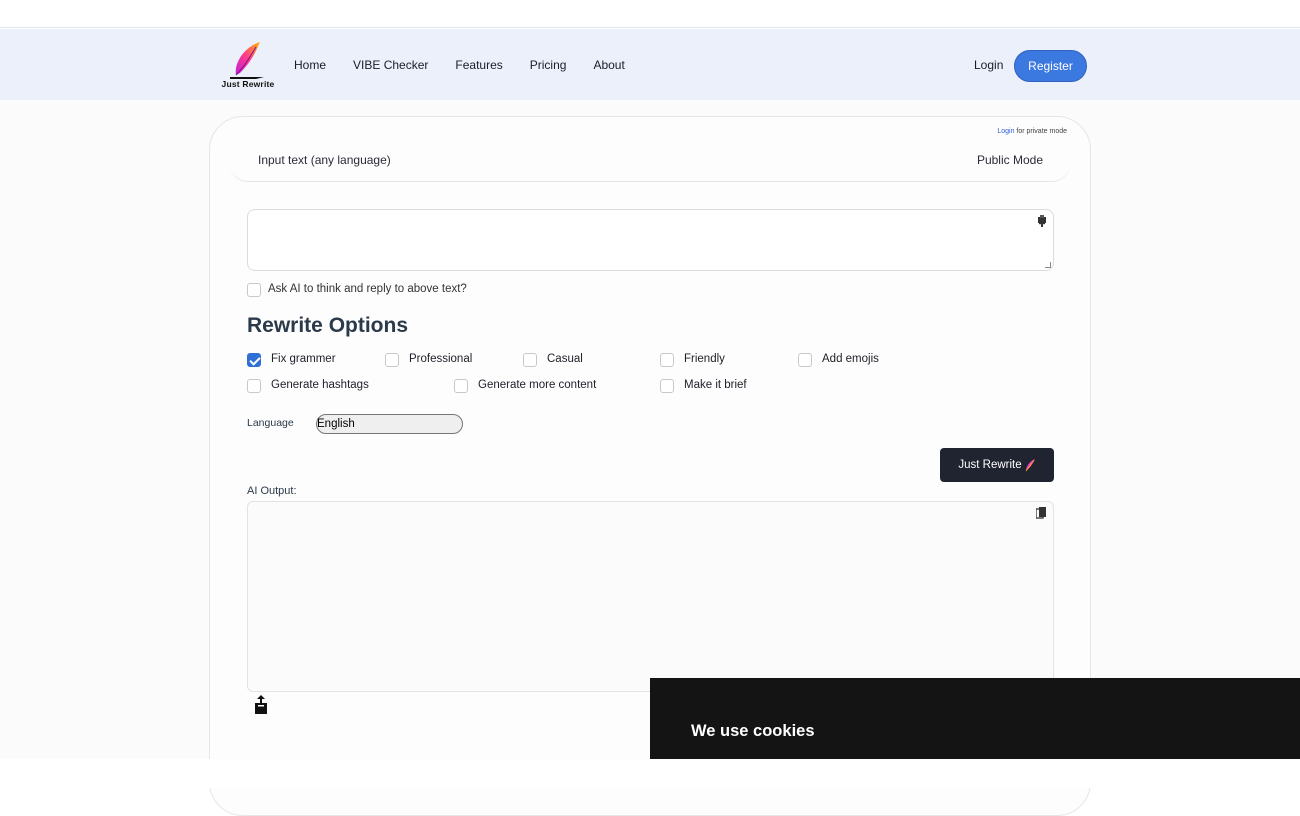 The image size is (1300, 816). Describe the element at coordinates (805, 360) in the screenshot. I see `option-add-emojis-checkbox` at that location.